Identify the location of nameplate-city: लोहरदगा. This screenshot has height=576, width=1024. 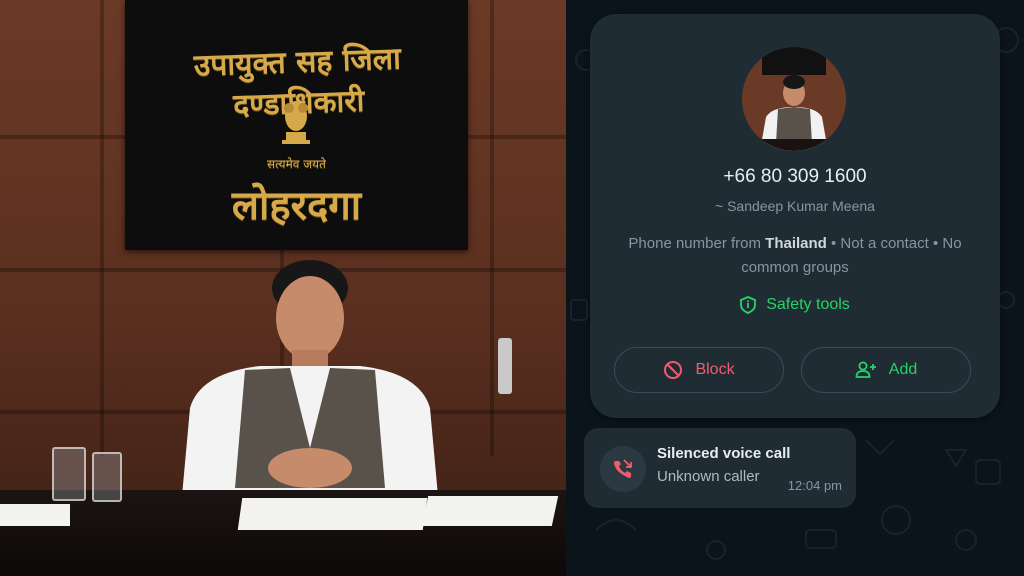
(296, 205).